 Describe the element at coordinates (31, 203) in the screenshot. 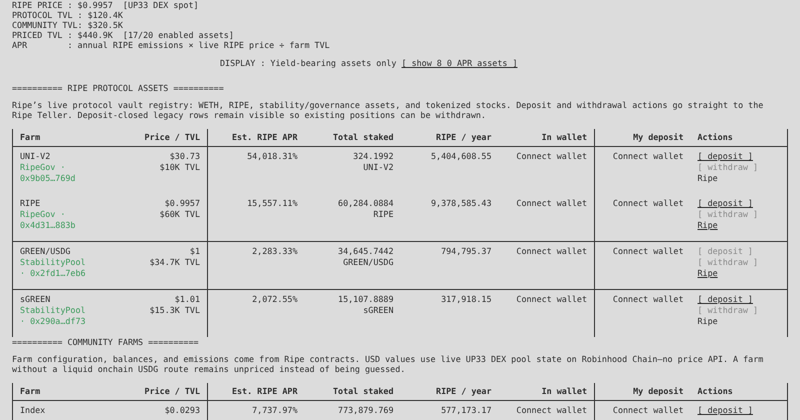

I see `farm-name: RIPE` at that location.